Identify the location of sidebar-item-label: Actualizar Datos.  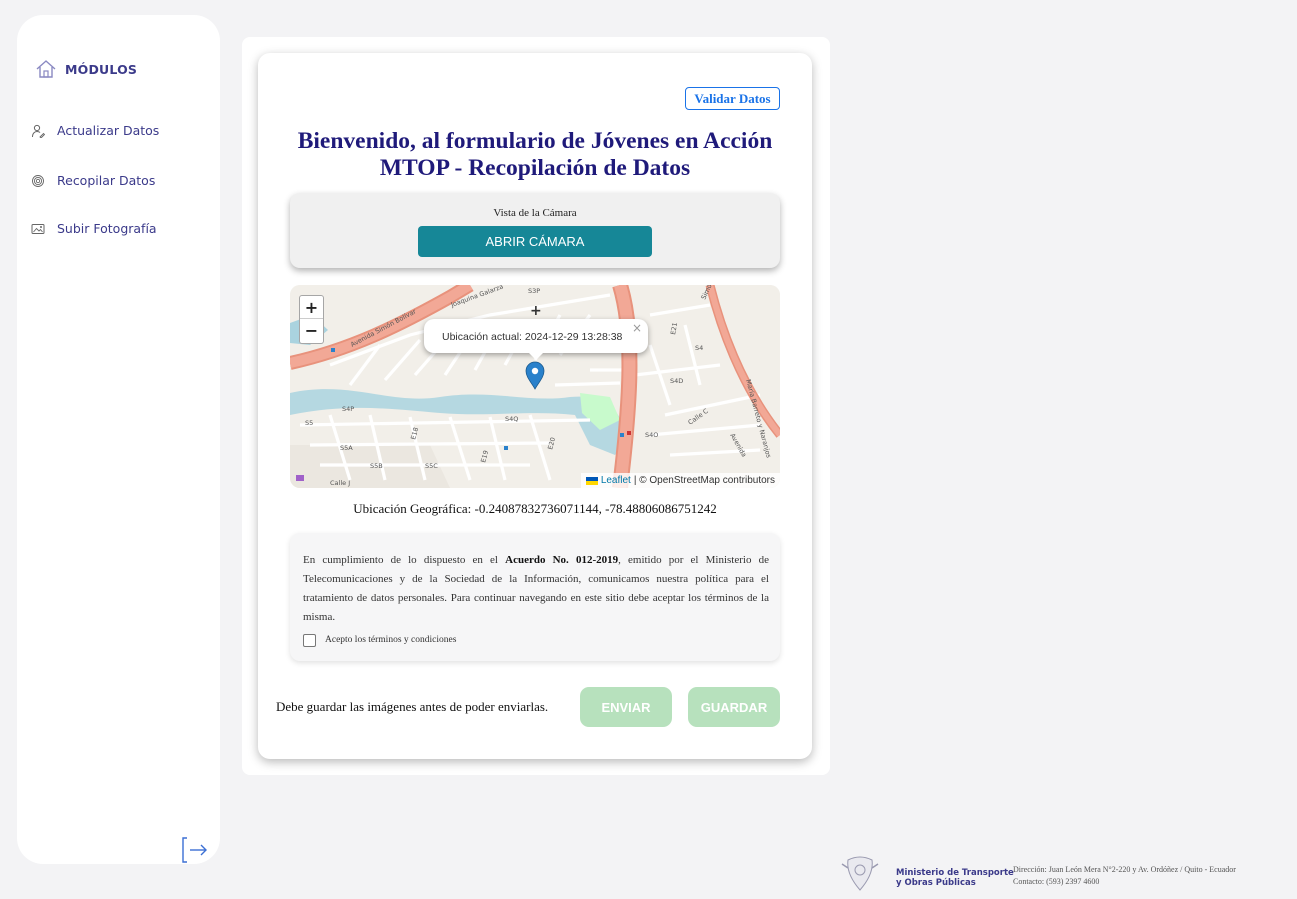
(108, 130).